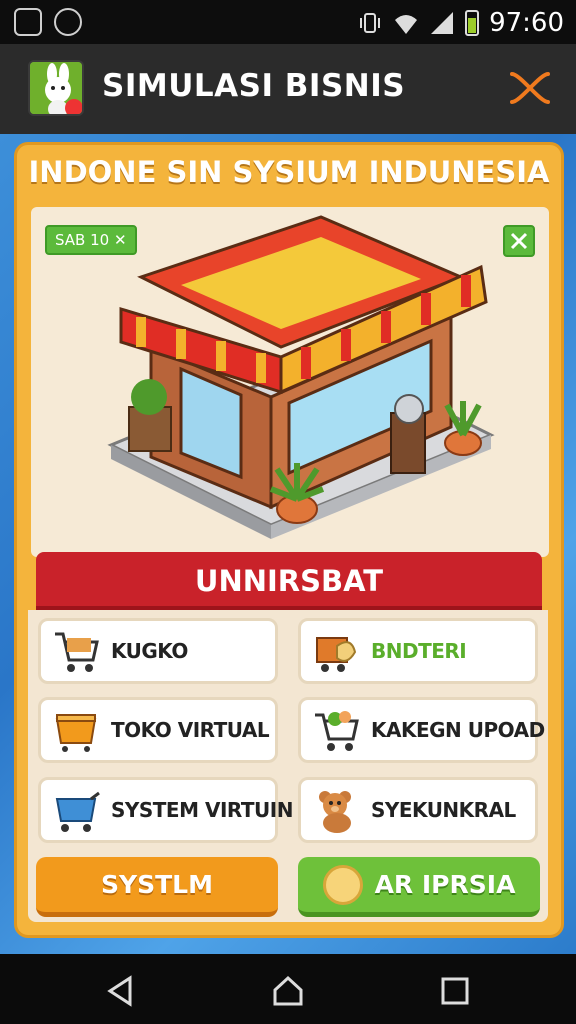 This screenshot has width=576, height=1024. I want to click on warehouse-cart-icon, so click(336, 654).